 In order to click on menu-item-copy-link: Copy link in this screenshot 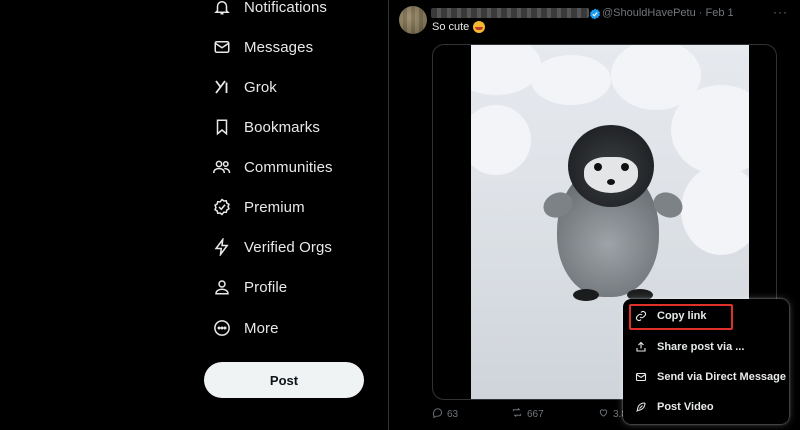, I will do `click(706, 316)`.